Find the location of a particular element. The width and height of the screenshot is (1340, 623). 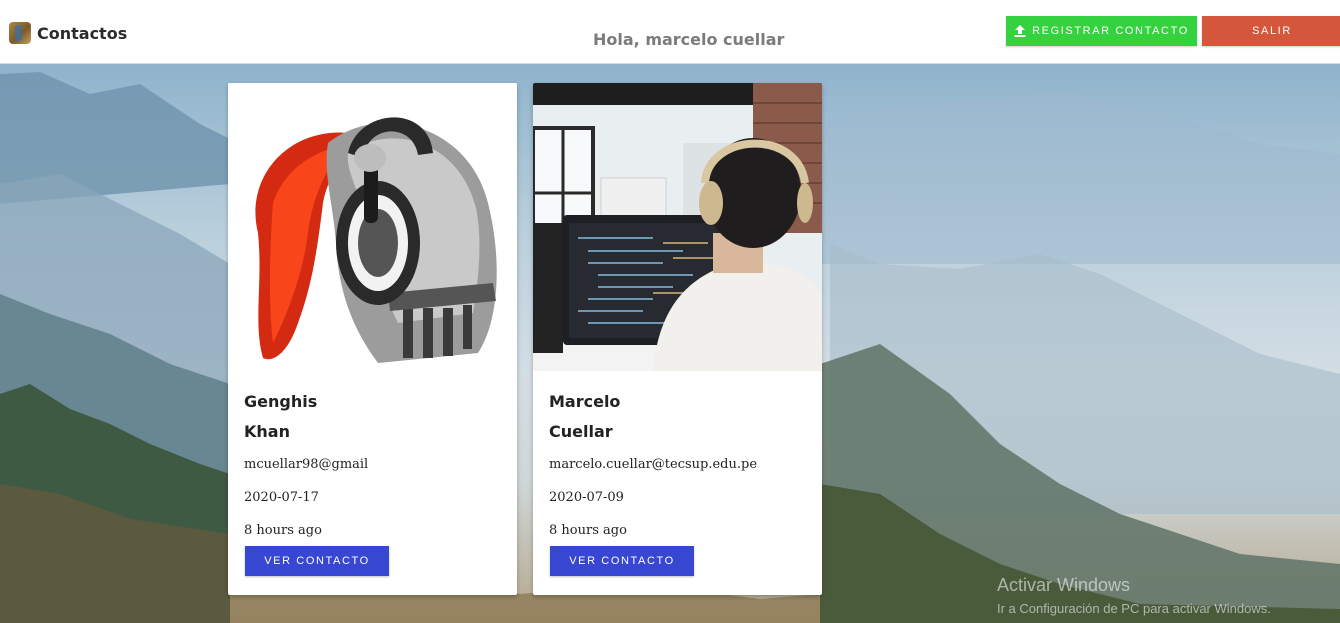

contact-email: marcelo.cuellar@tecsup.edu.pe is located at coordinates (653, 464).